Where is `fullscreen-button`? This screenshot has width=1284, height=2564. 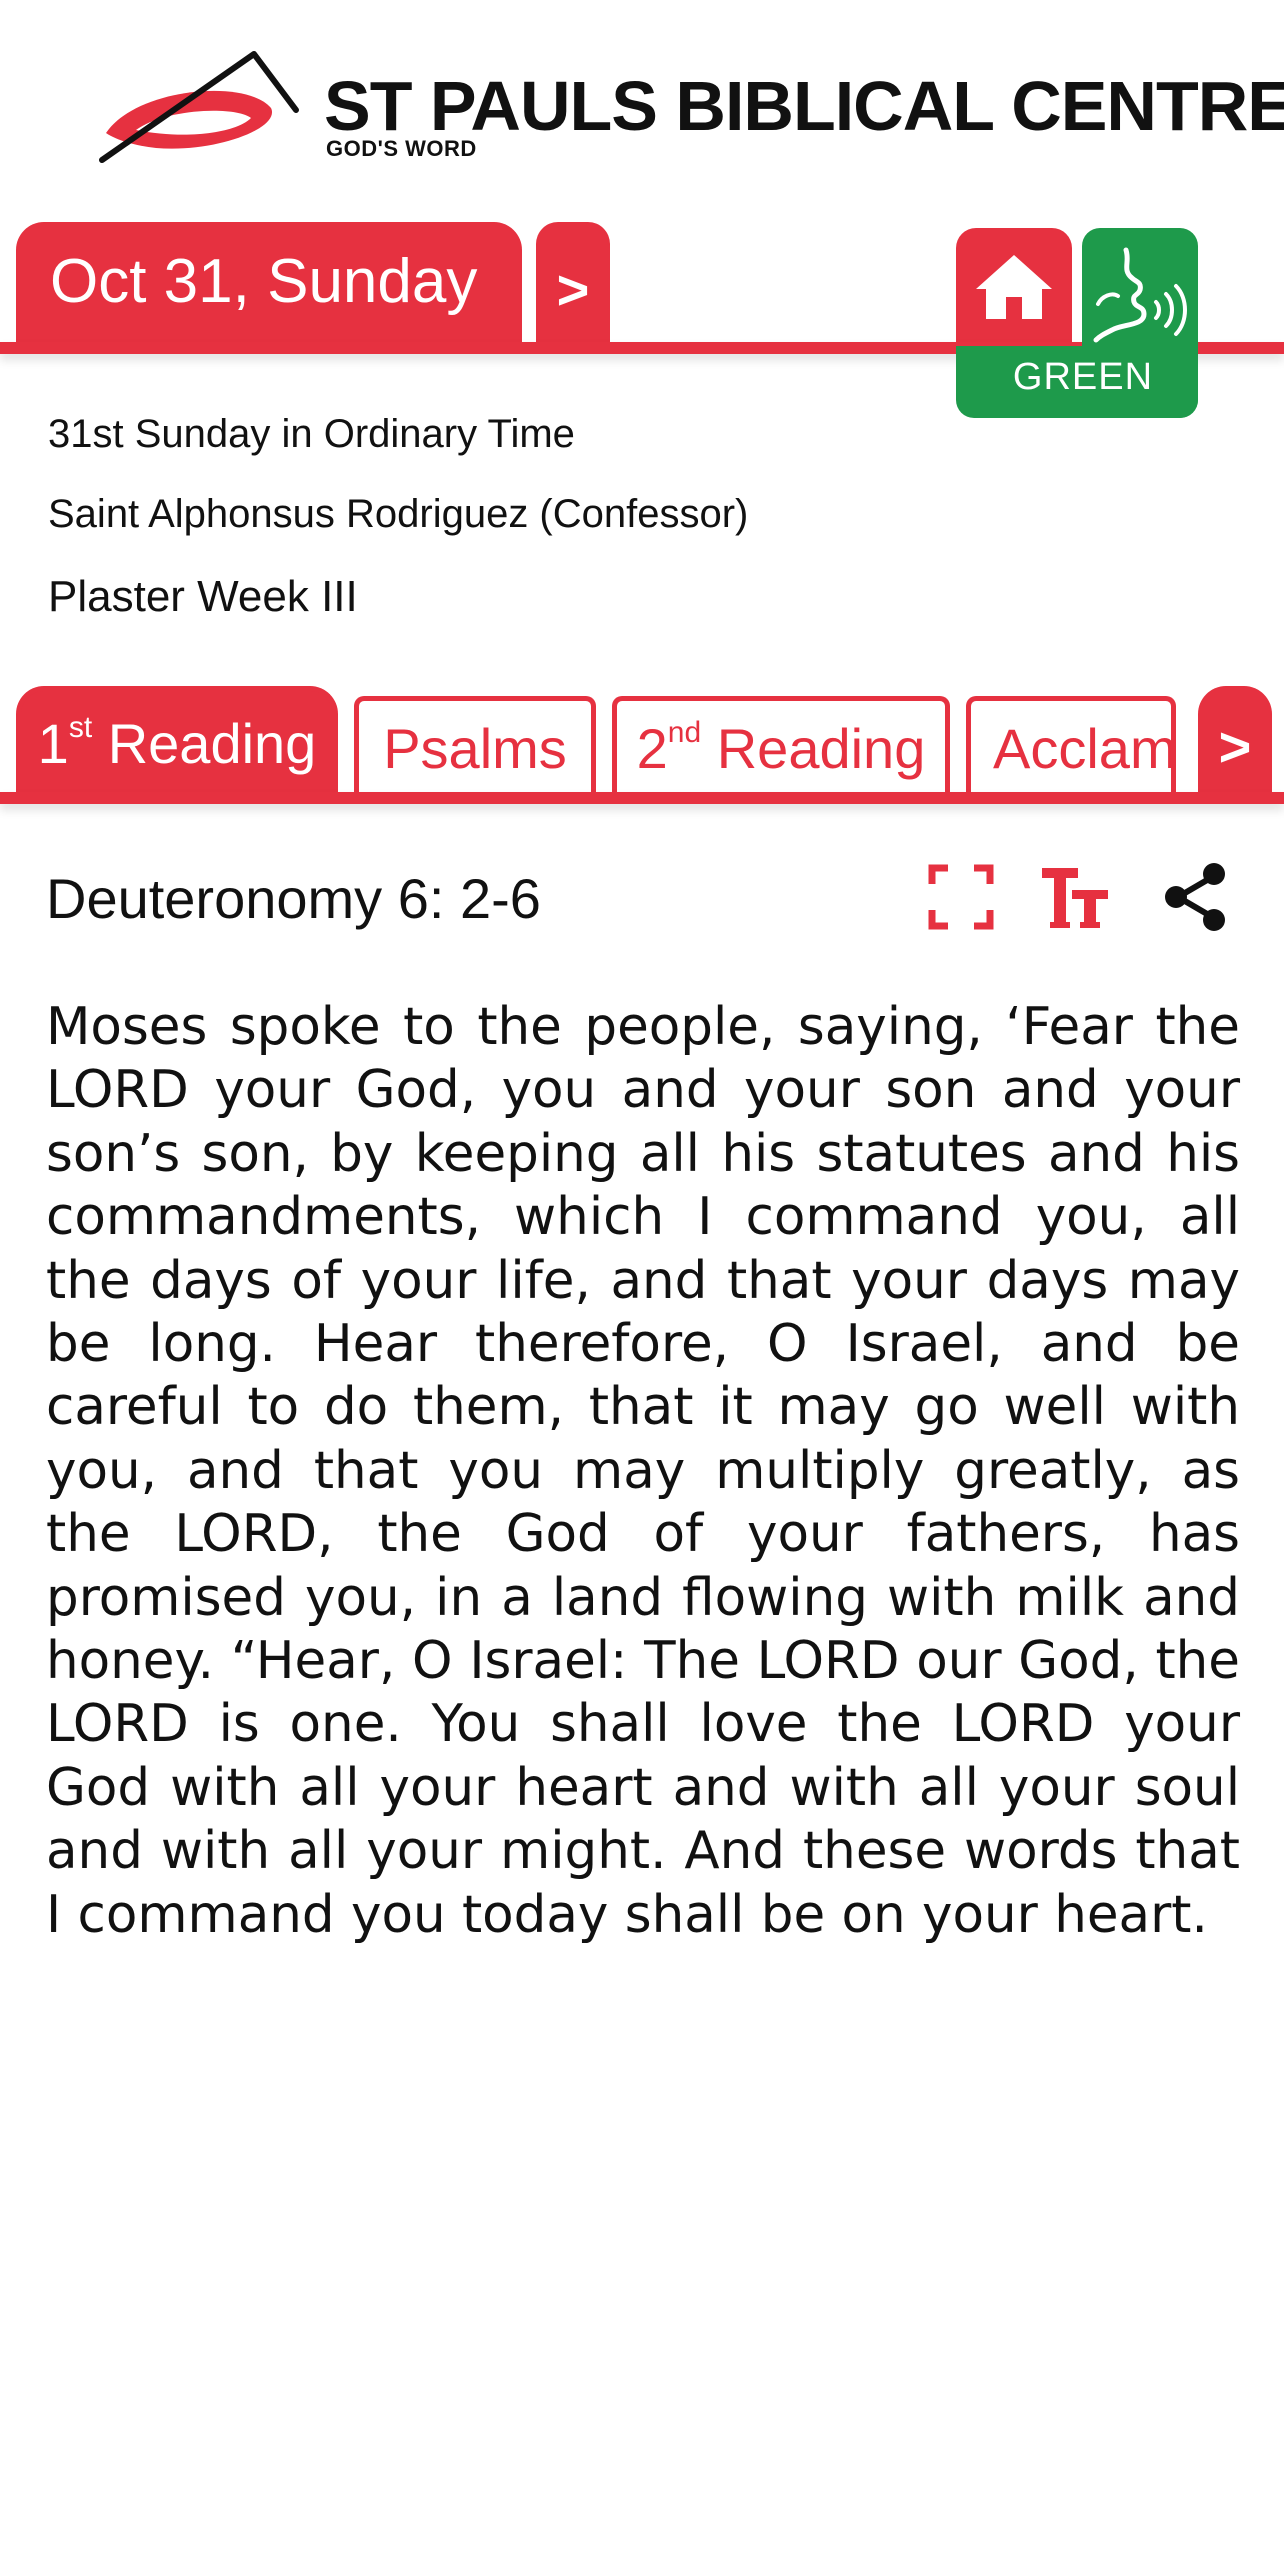 fullscreen-button is located at coordinates (961, 897).